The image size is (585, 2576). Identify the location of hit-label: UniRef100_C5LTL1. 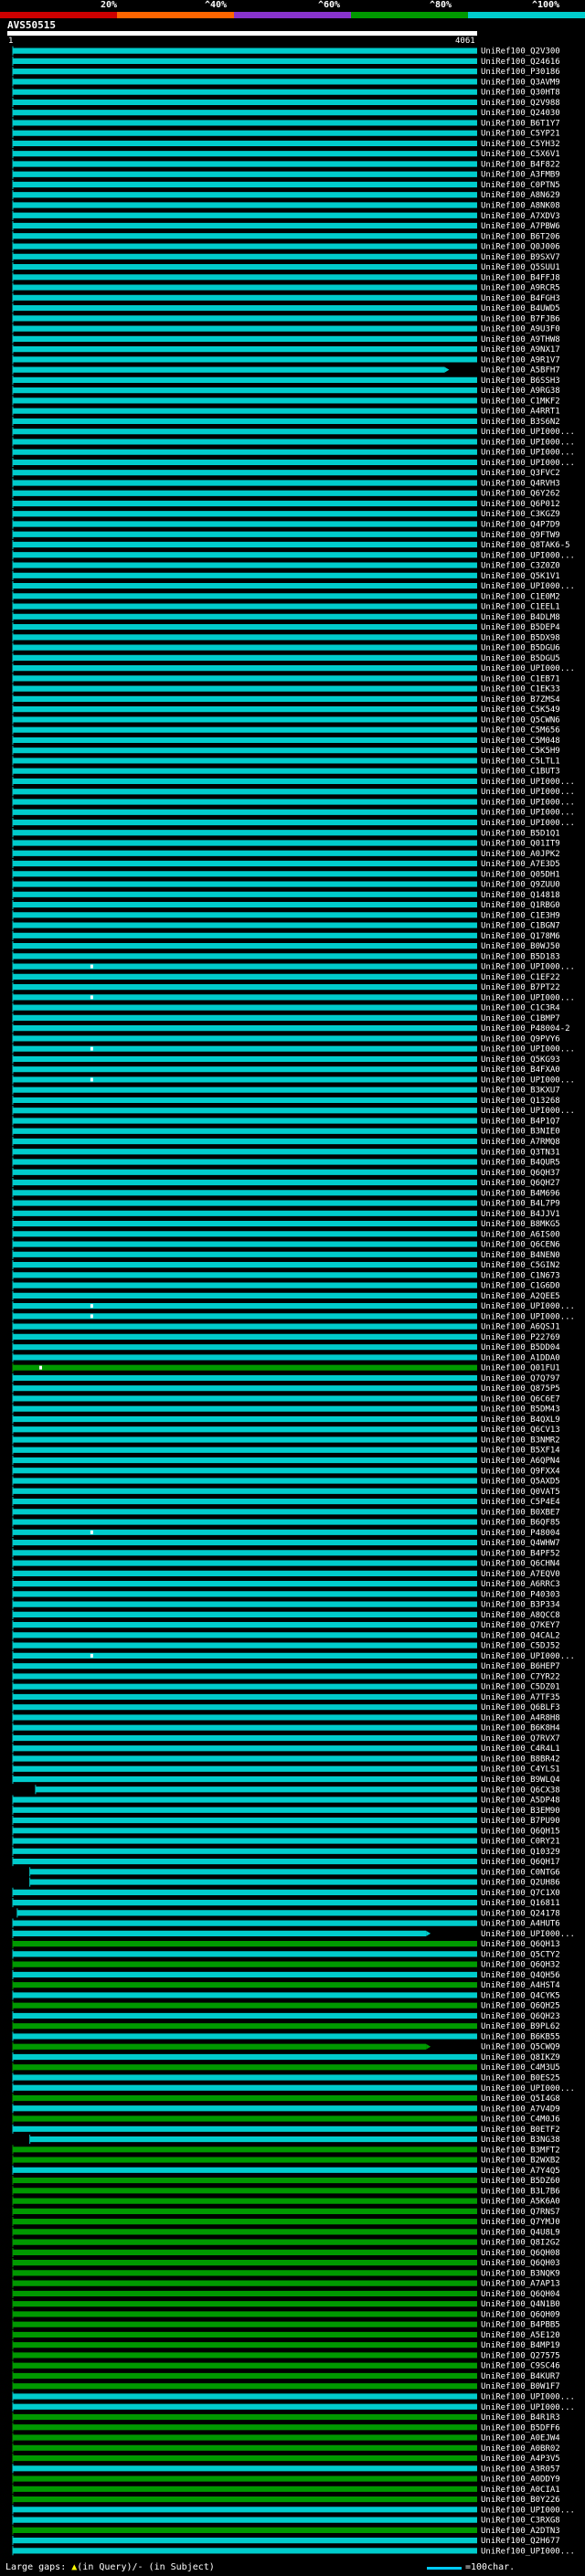
(520, 761).